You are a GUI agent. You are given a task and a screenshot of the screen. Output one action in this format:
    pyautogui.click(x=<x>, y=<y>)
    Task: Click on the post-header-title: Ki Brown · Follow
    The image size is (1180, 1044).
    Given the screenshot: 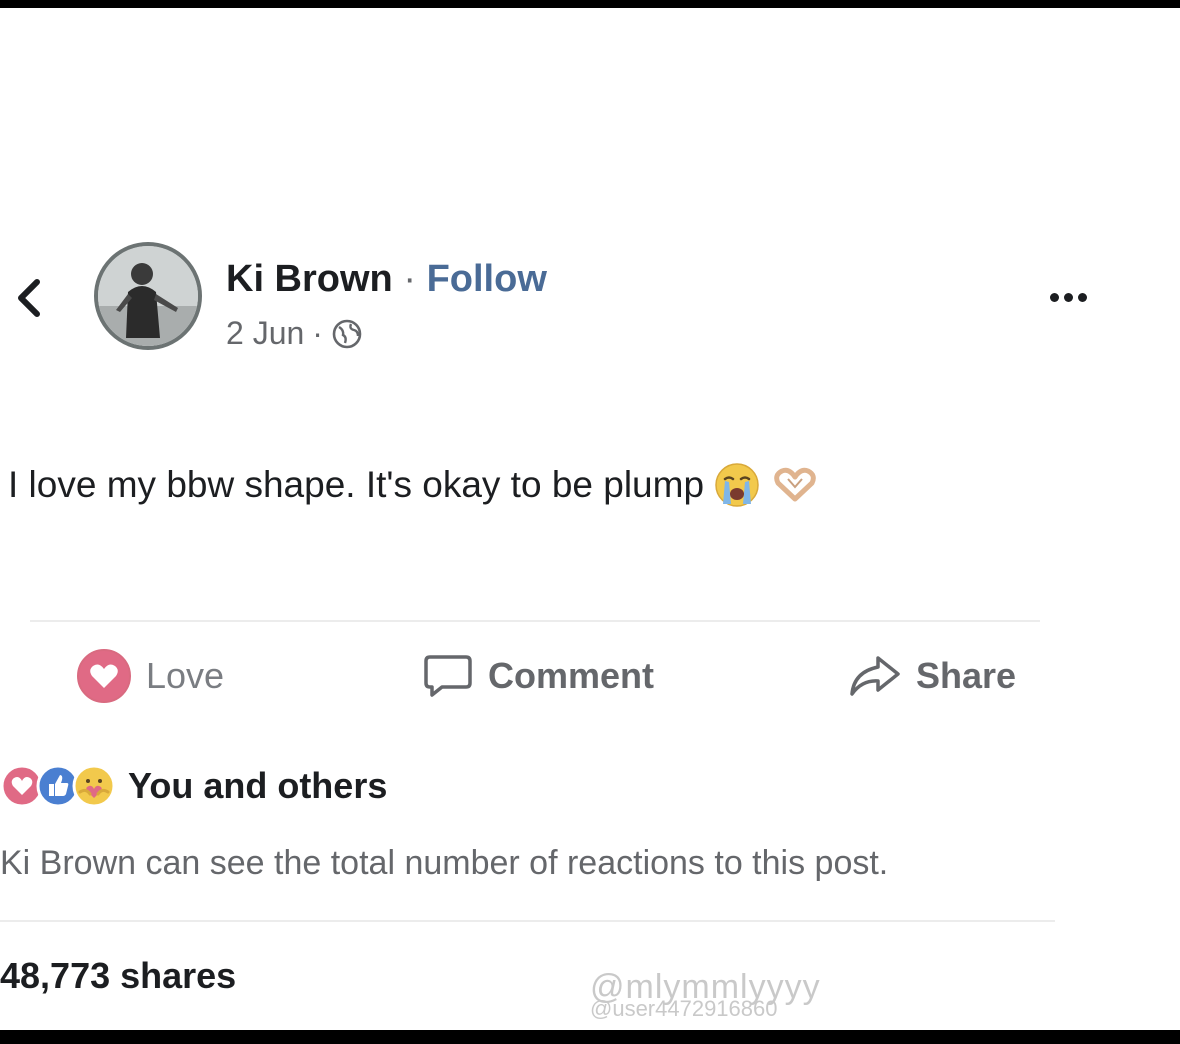 What is the action you would take?
    pyautogui.click(x=386, y=279)
    